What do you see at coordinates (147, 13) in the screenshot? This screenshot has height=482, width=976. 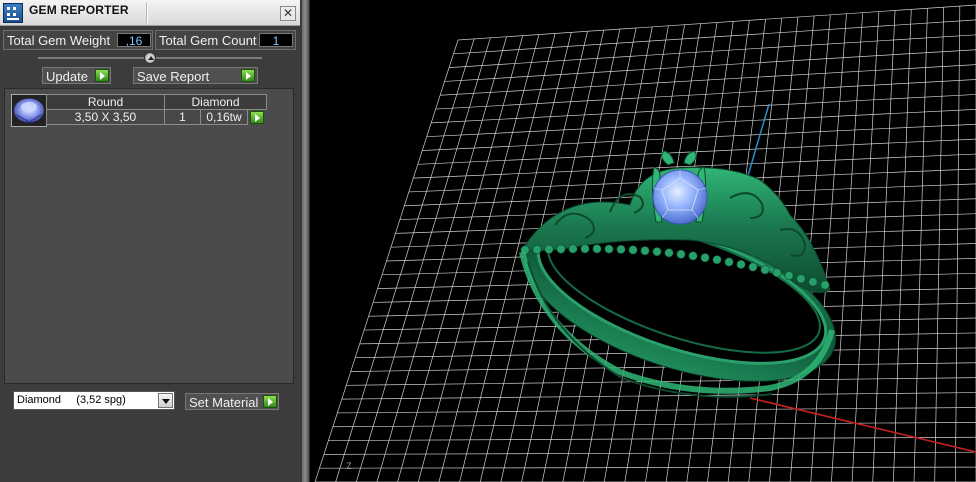 I see `title-divider` at bounding box center [147, 13].